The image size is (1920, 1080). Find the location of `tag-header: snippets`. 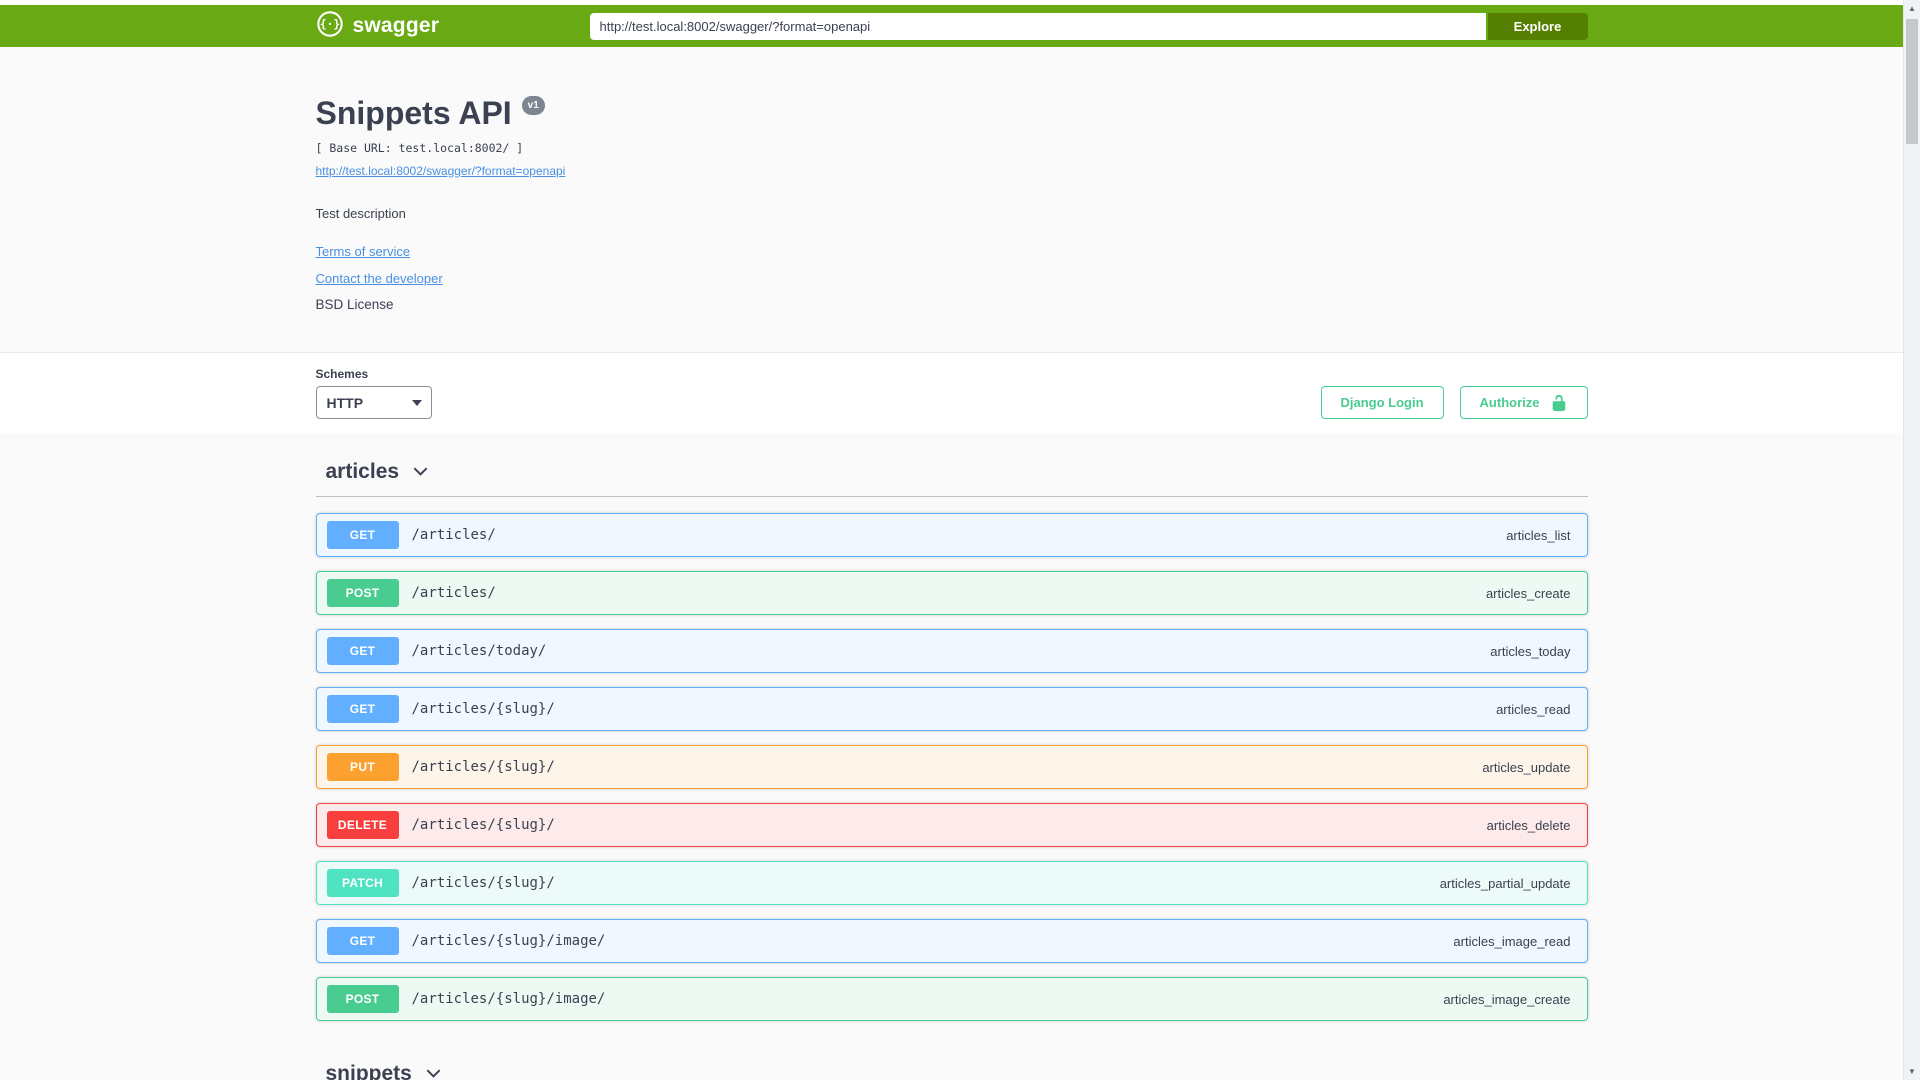

tag-header: snippets is located at coordinates (952, 1064).